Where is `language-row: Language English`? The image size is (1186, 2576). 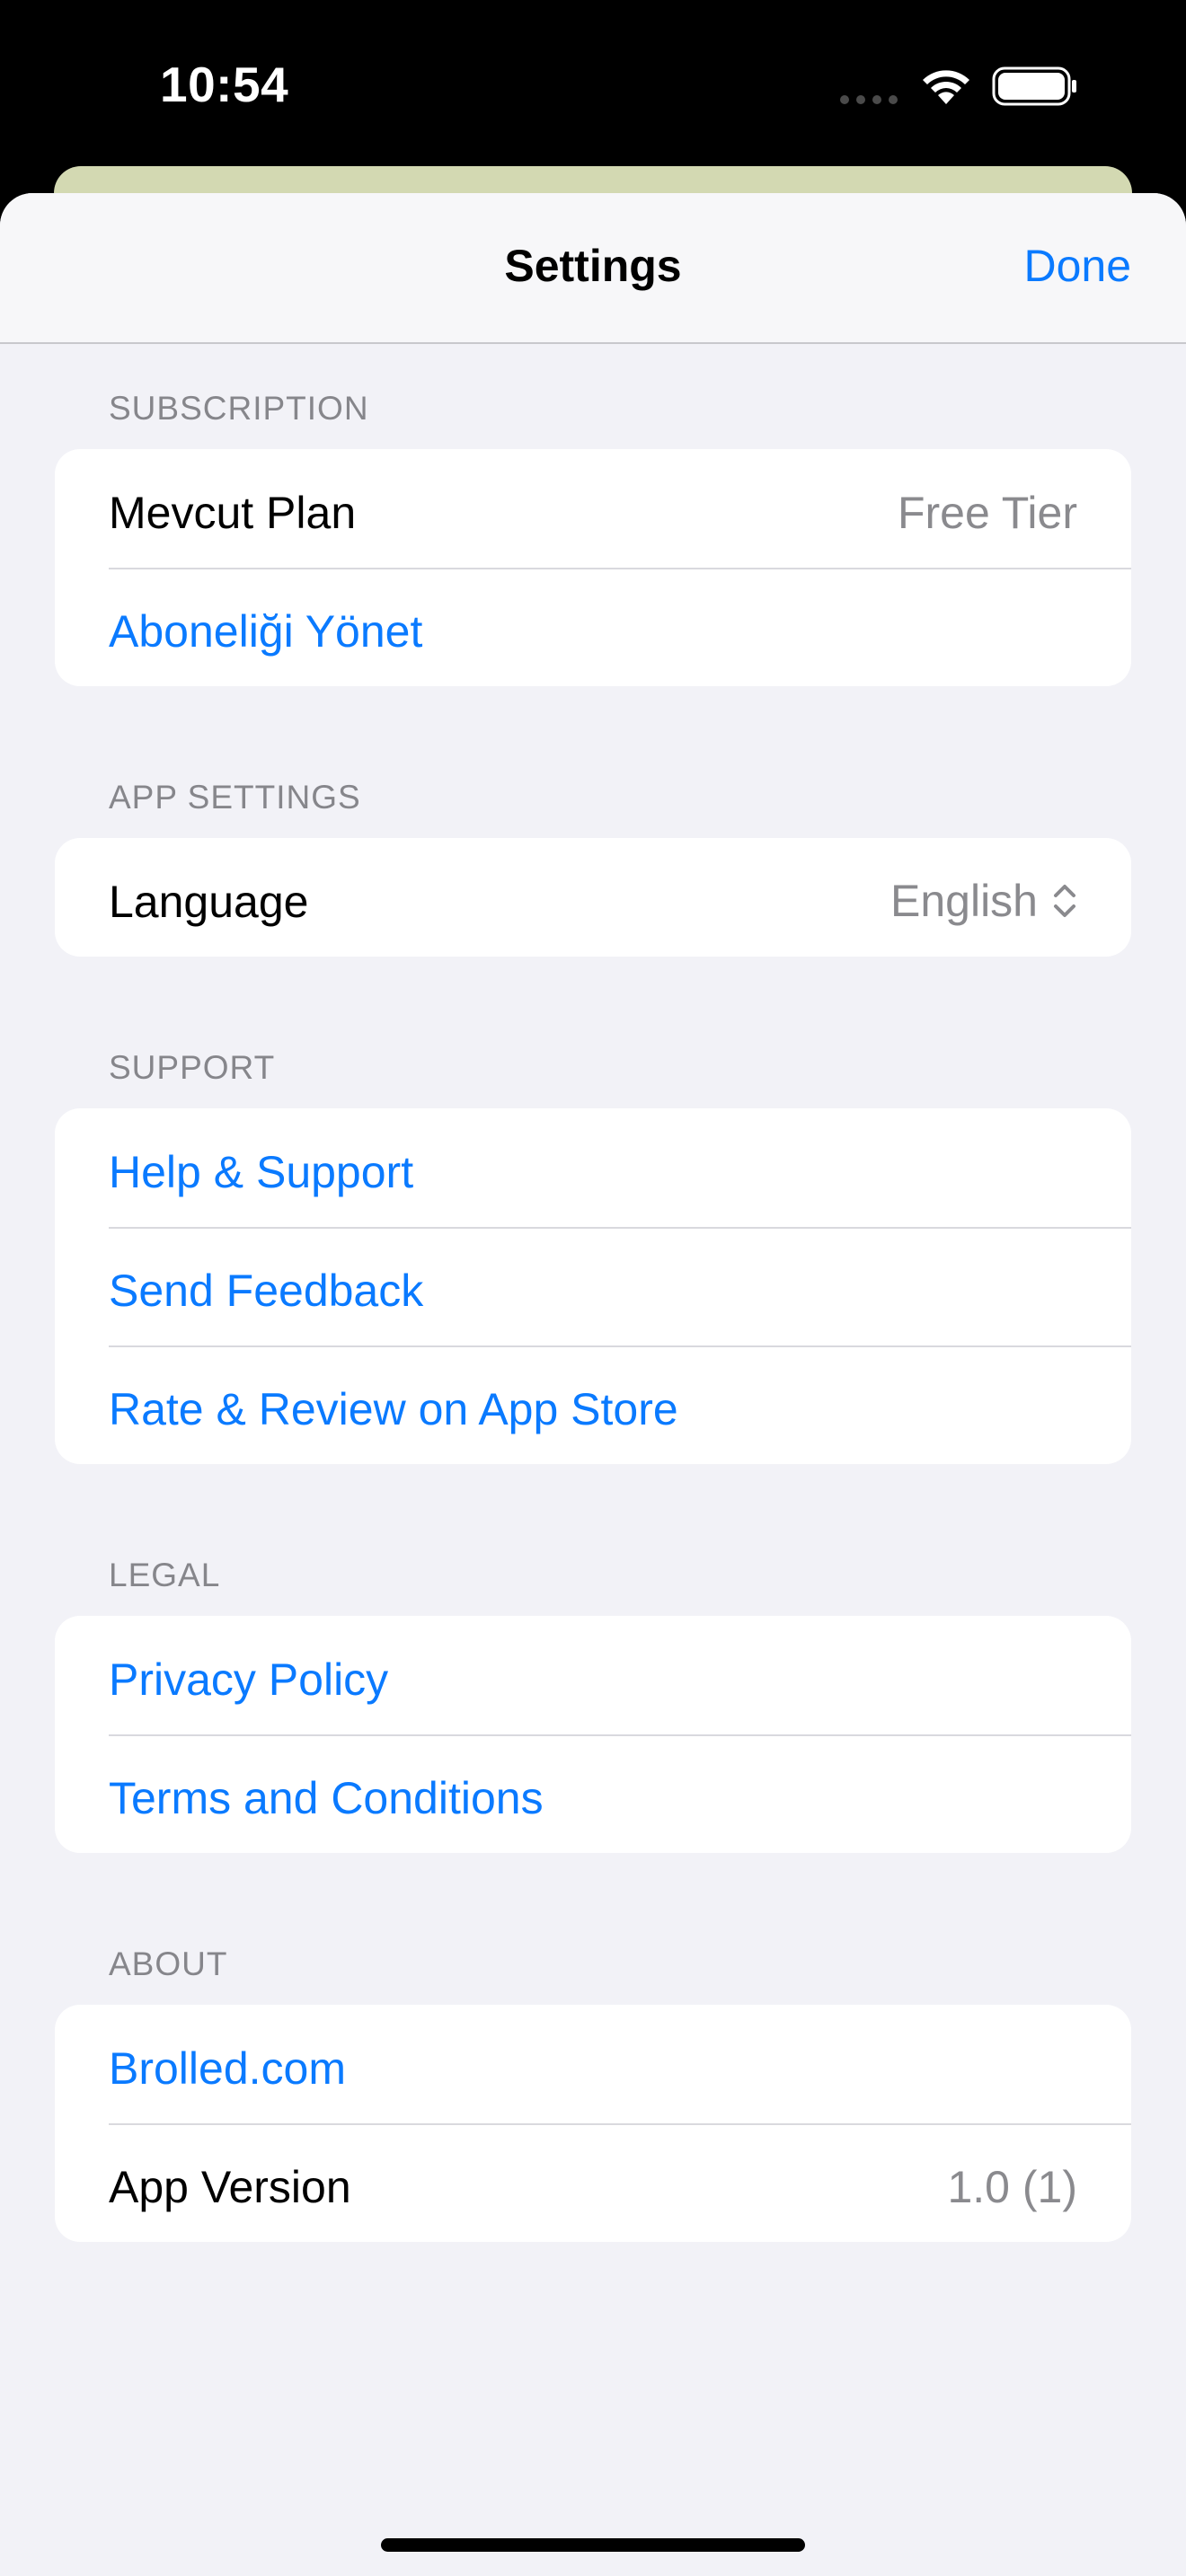 language-row: Language English is located at coordinates (593, 897).